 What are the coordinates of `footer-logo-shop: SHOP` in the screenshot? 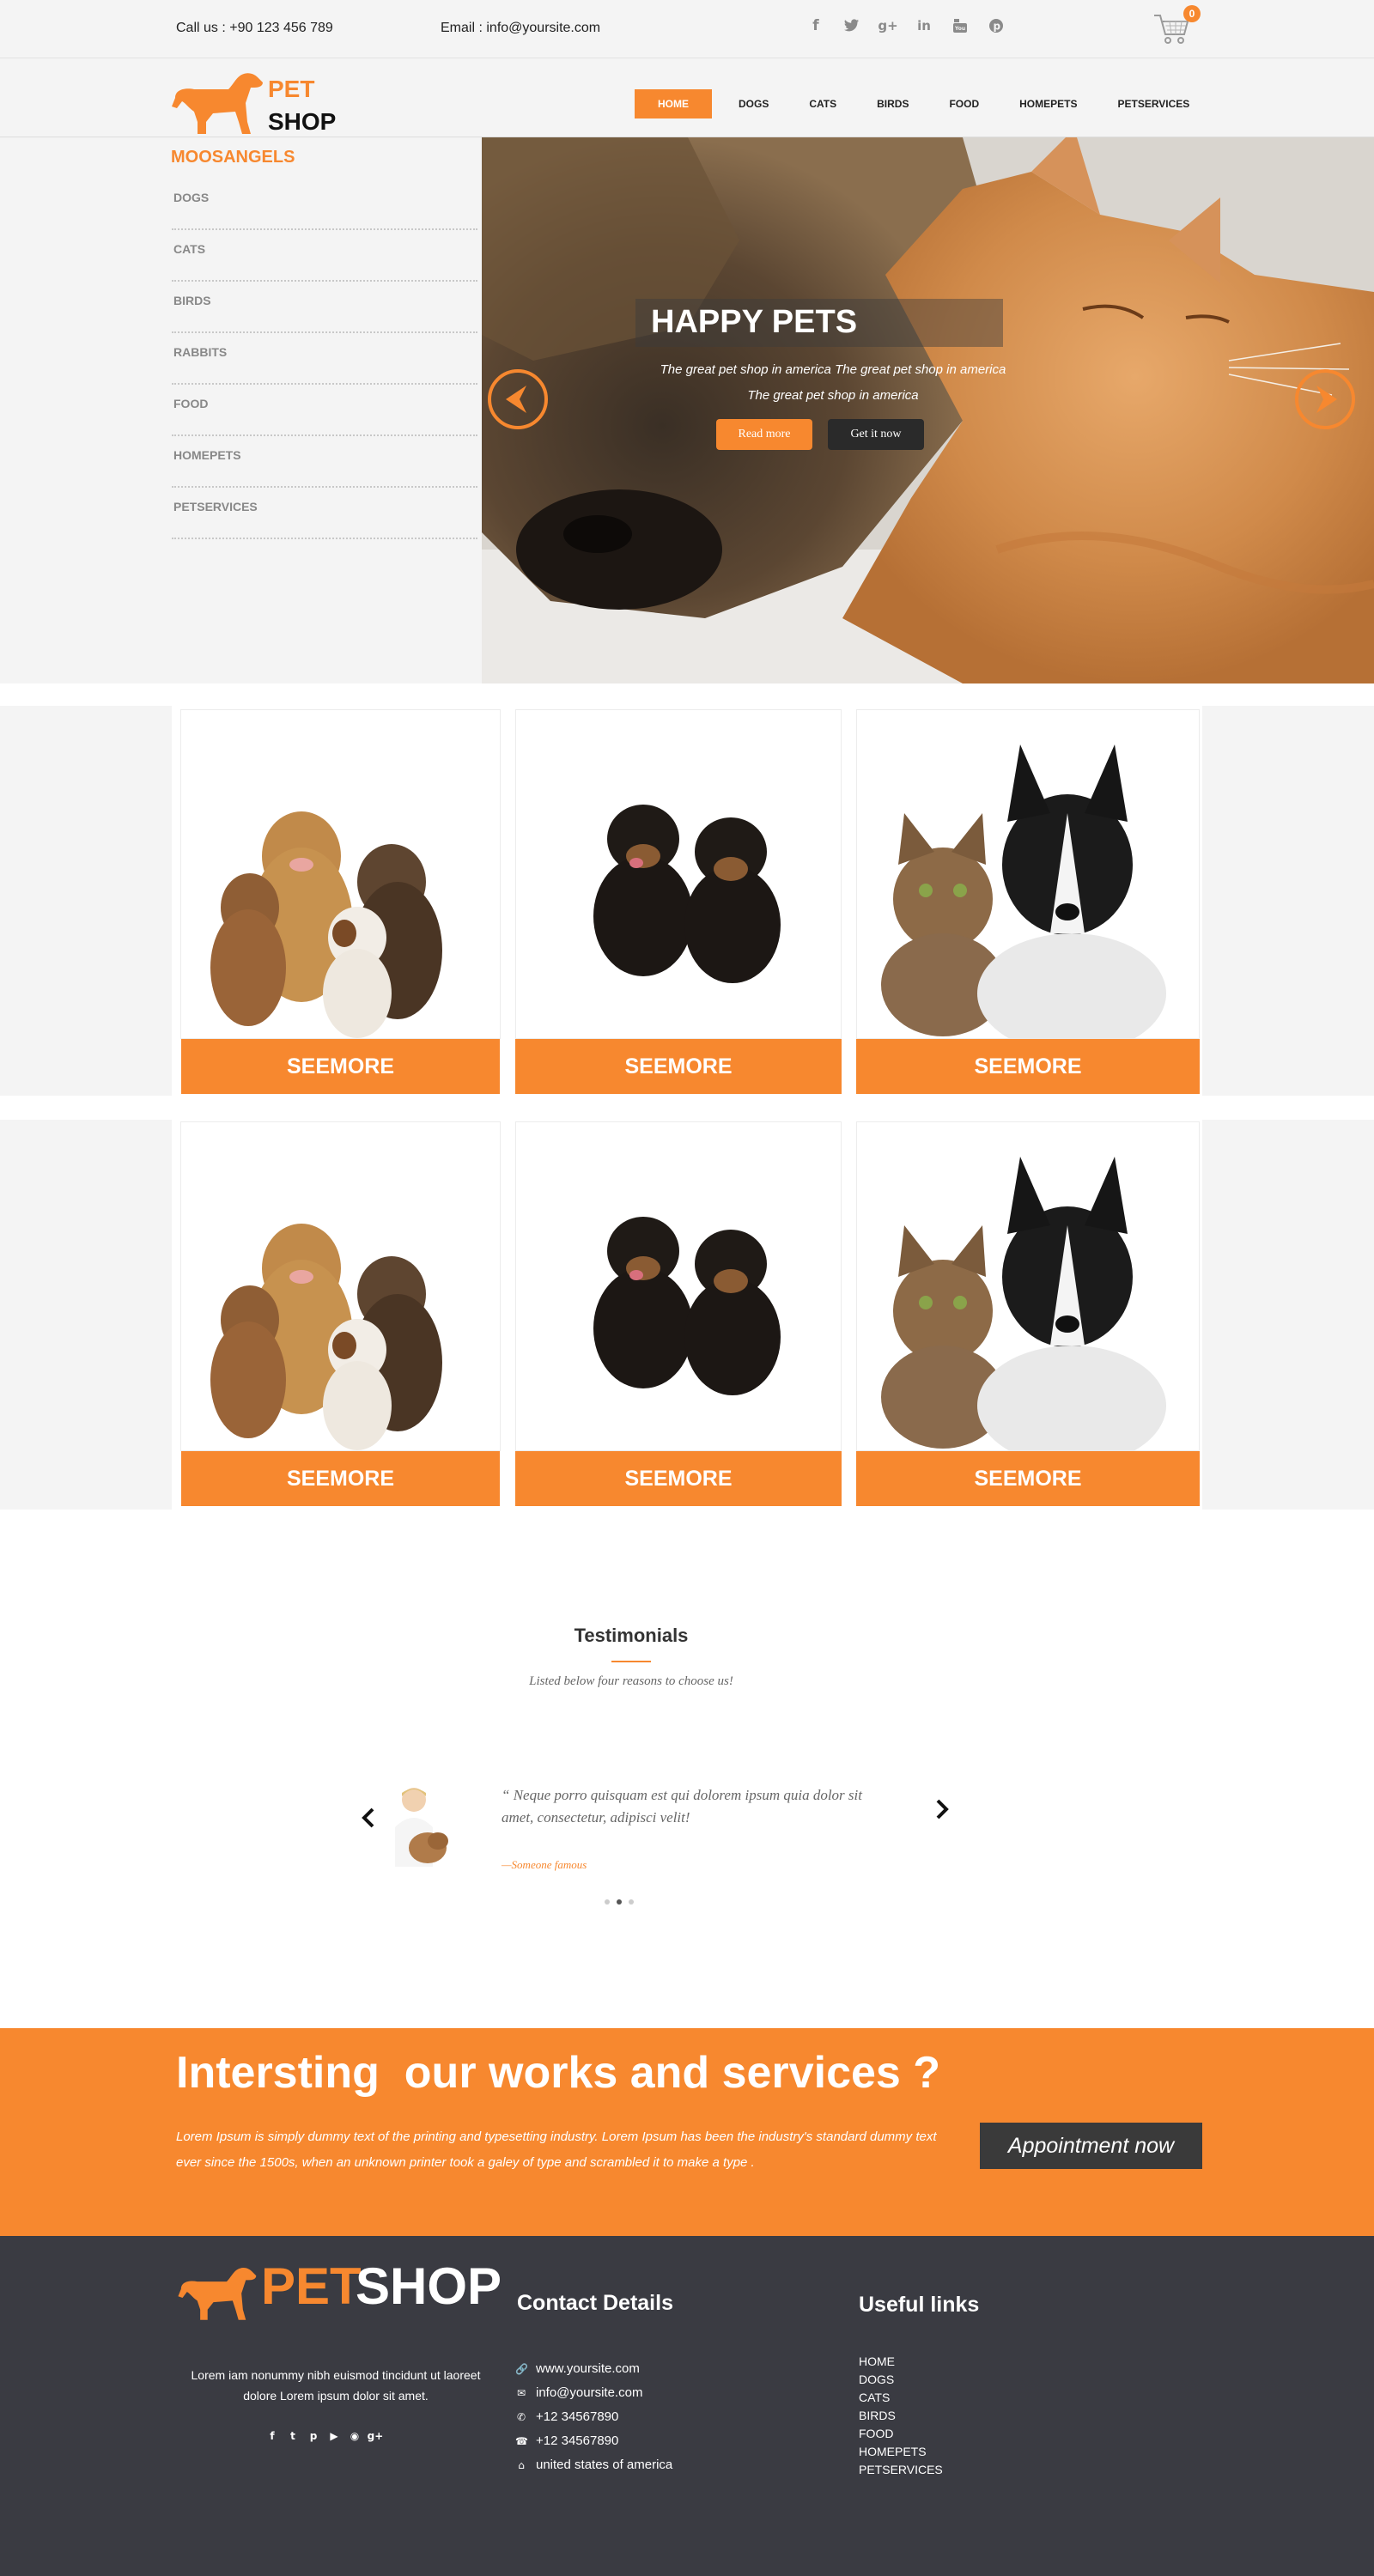 It's located at (429, 2286).